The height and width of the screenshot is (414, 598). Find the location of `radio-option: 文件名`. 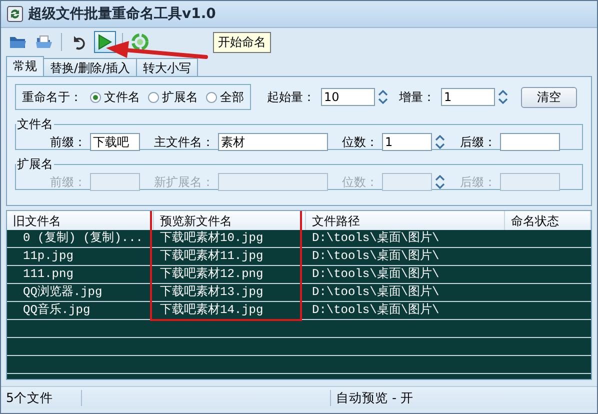

radio-option: 文件名 is located at coordinates (115, 97).